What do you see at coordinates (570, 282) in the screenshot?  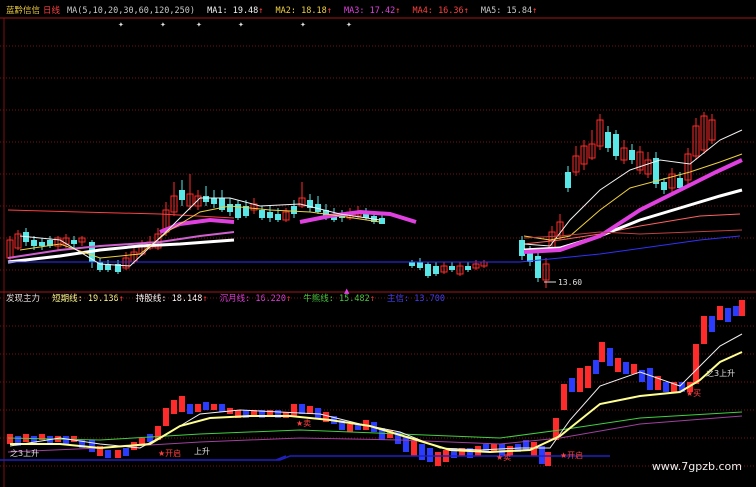 I see `low-price-label: 13.60` at bounding box center [570, 282].